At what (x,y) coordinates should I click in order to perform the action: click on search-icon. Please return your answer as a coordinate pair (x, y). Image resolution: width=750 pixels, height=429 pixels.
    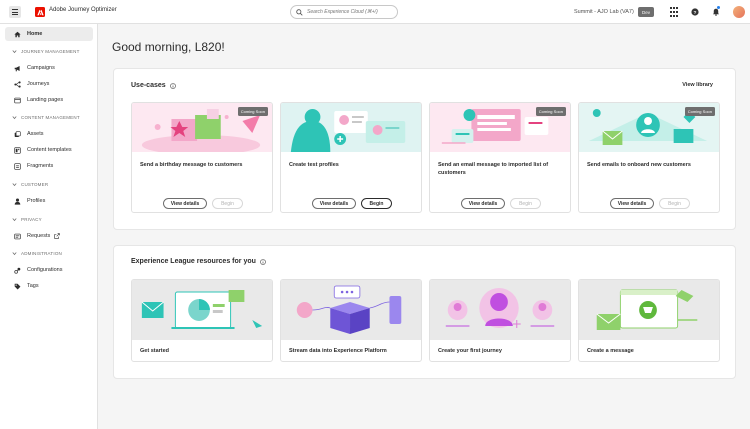
    Looking at the image, I should click on (299, 12).